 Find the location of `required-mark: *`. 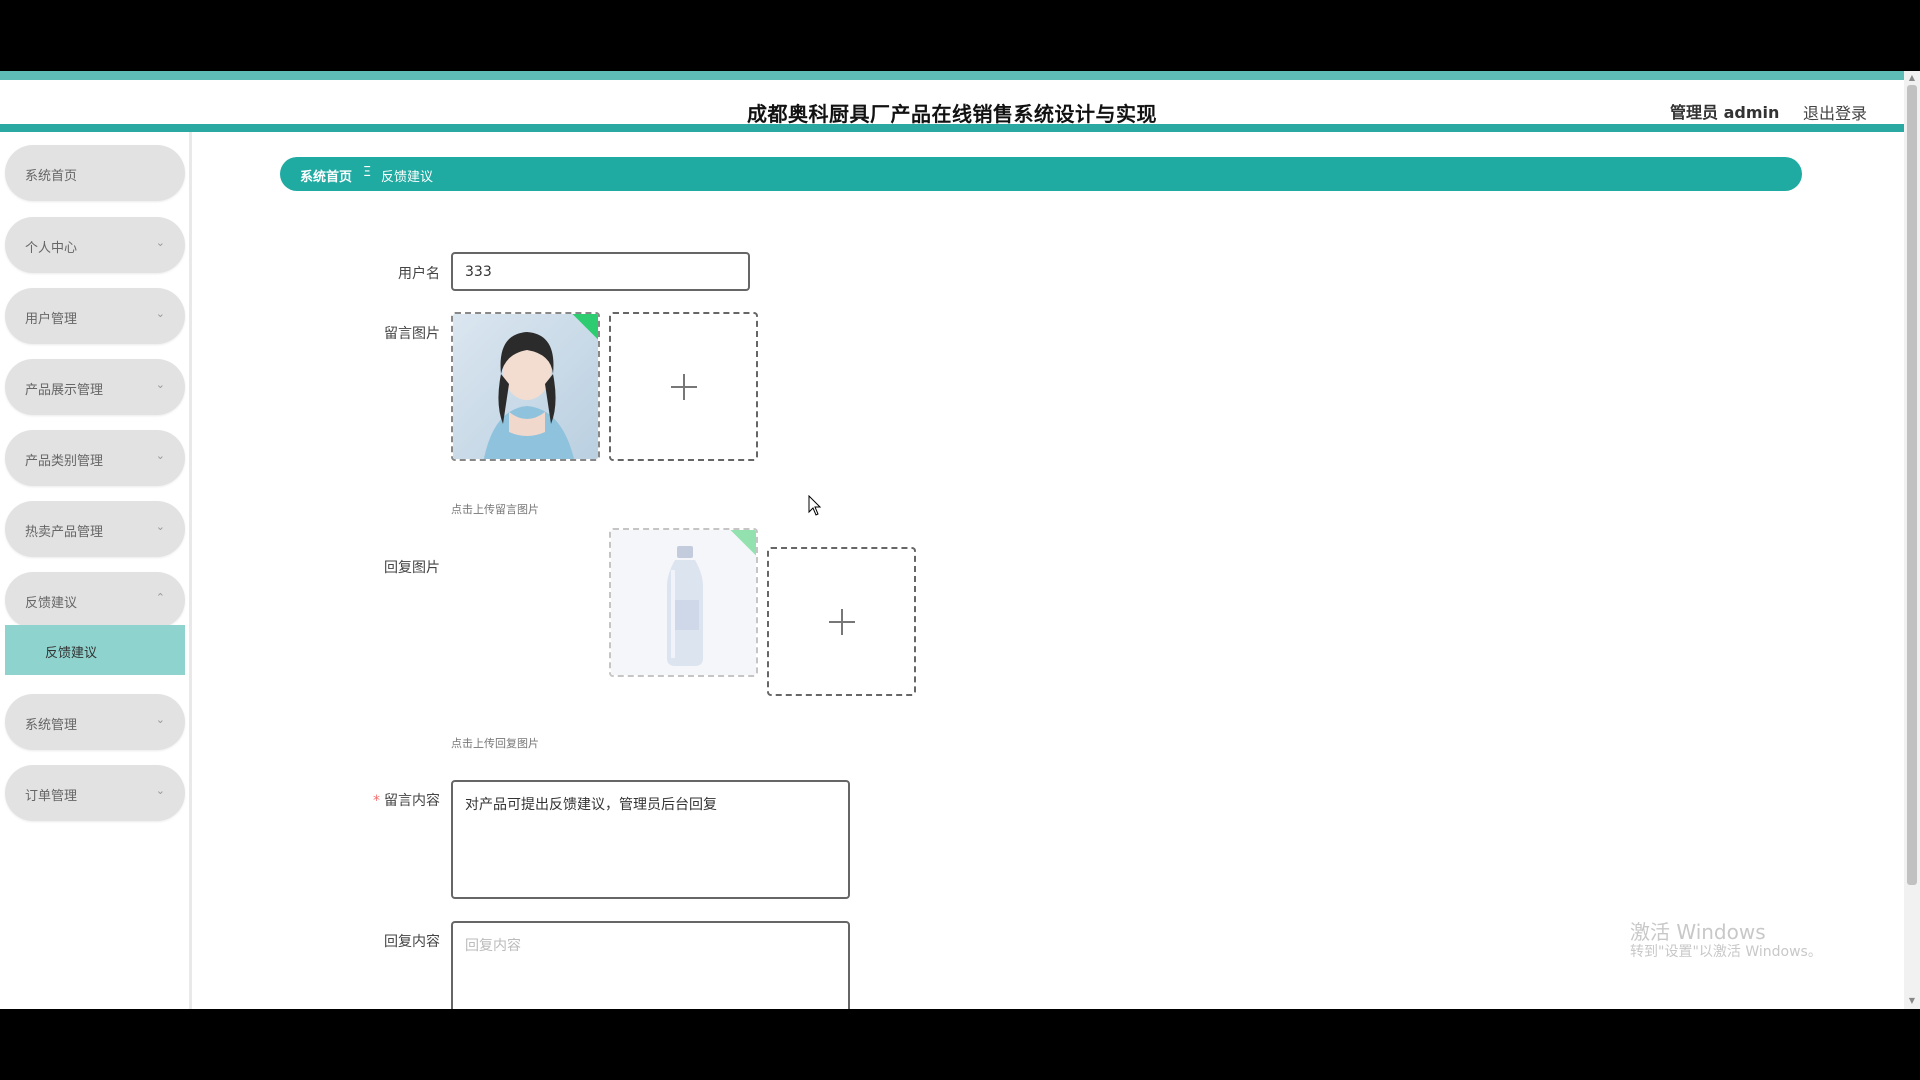

required-mark: * is located at coordinates (376, 801).